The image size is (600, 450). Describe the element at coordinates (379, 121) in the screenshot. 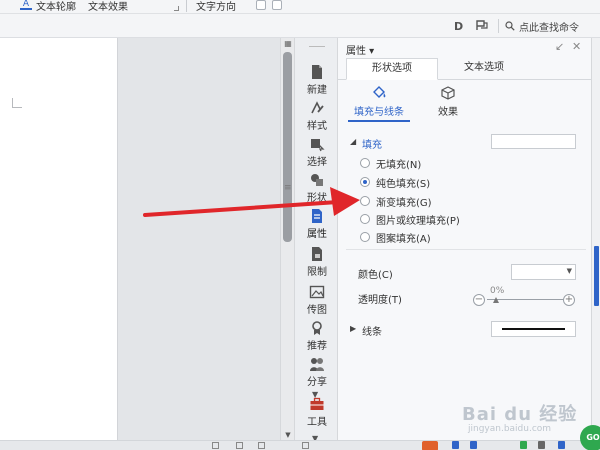

I see `active-subtab-underline` at that location.